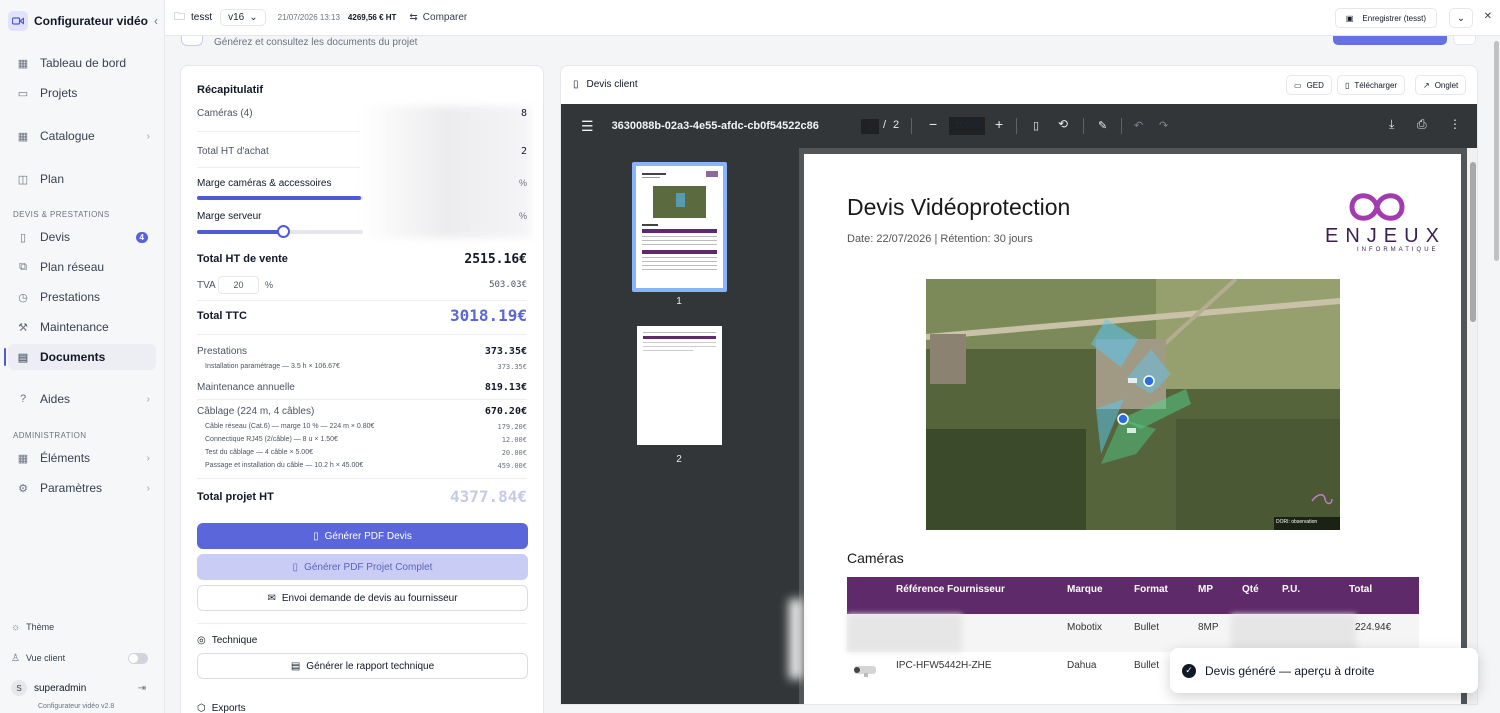 The image size is (1500, 713). Describe the element at coordinates (1036, 125) in the screenshot. I see `fit-page-icon: ▯` at that location.